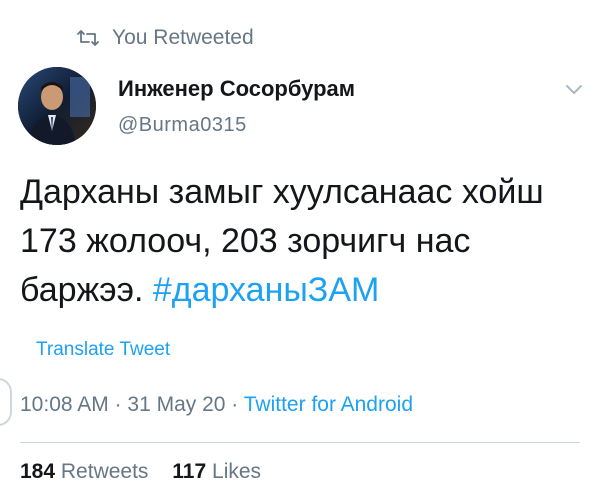 The width and height of the screenshot is (600, 493). Describe the element at coordinates (176, 404) in the screenshot. I see `tweet-date: 31 May 20` at that location.